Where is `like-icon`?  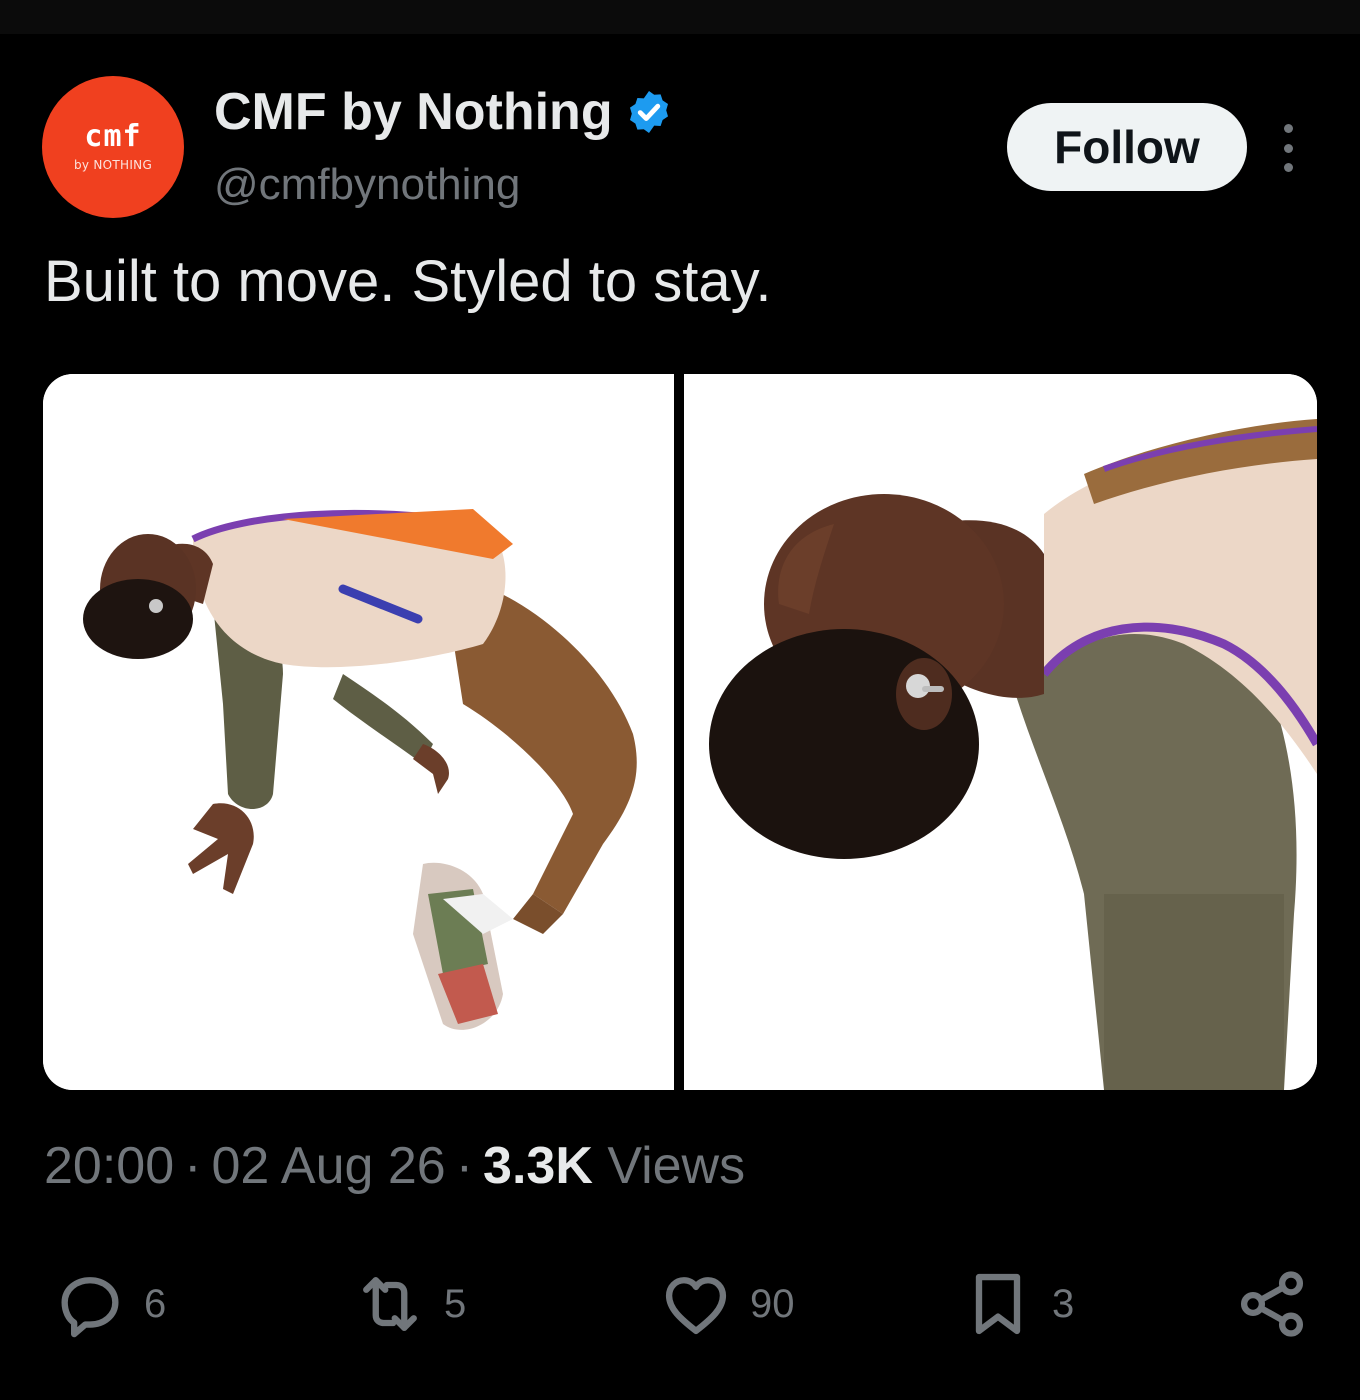
like-icon is located at coordinates (696, 1306).